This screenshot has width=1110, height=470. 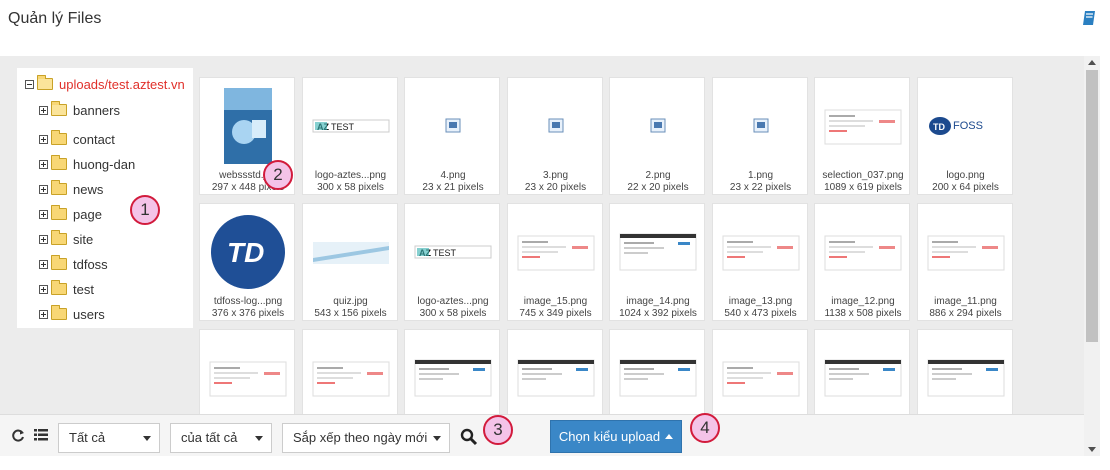 I want to click on file-thumbnail: image_13.png 540 x 473 pixels, so click(x=759, y=262).